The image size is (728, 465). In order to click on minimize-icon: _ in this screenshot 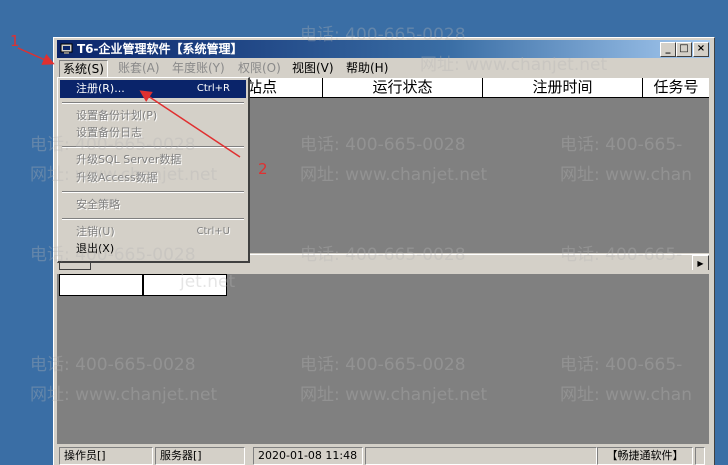, I will do `click(668, 48)`.